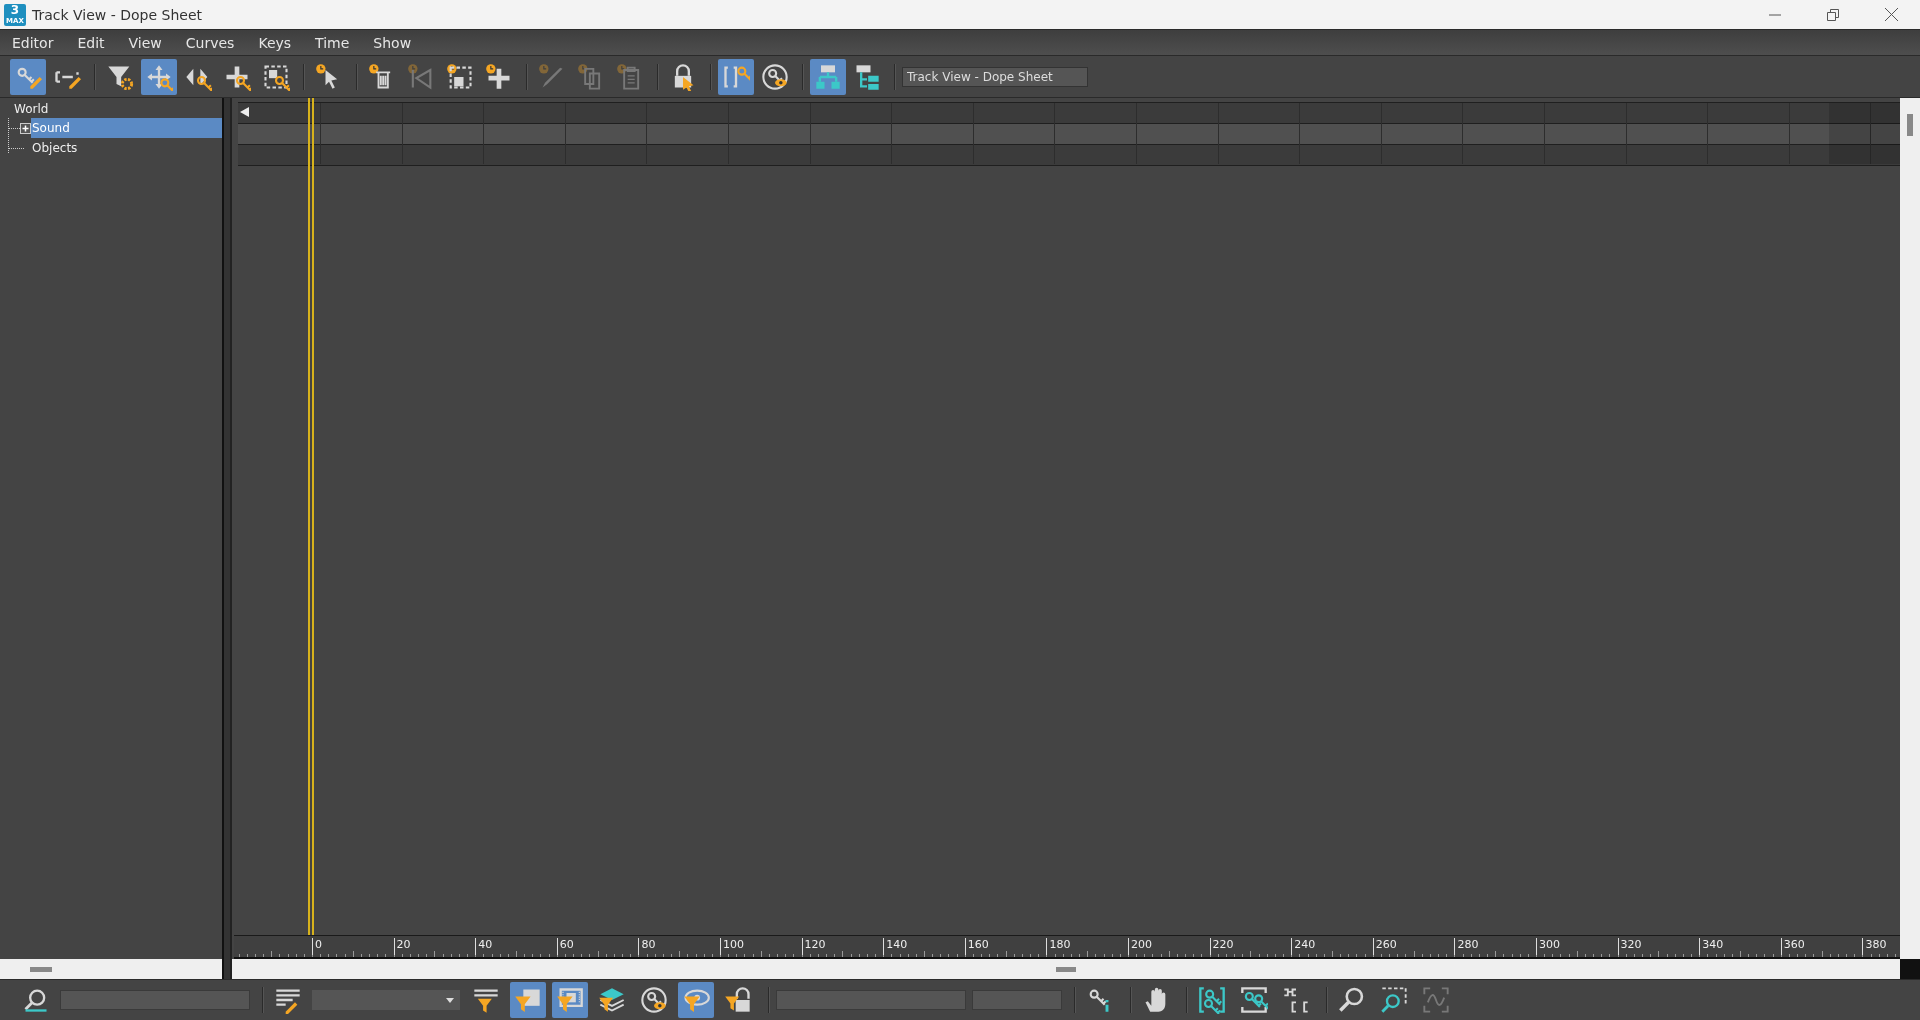  Describe the element at coordinates (450, 1000) in the screenshot. I see `caret-icon` at that location.